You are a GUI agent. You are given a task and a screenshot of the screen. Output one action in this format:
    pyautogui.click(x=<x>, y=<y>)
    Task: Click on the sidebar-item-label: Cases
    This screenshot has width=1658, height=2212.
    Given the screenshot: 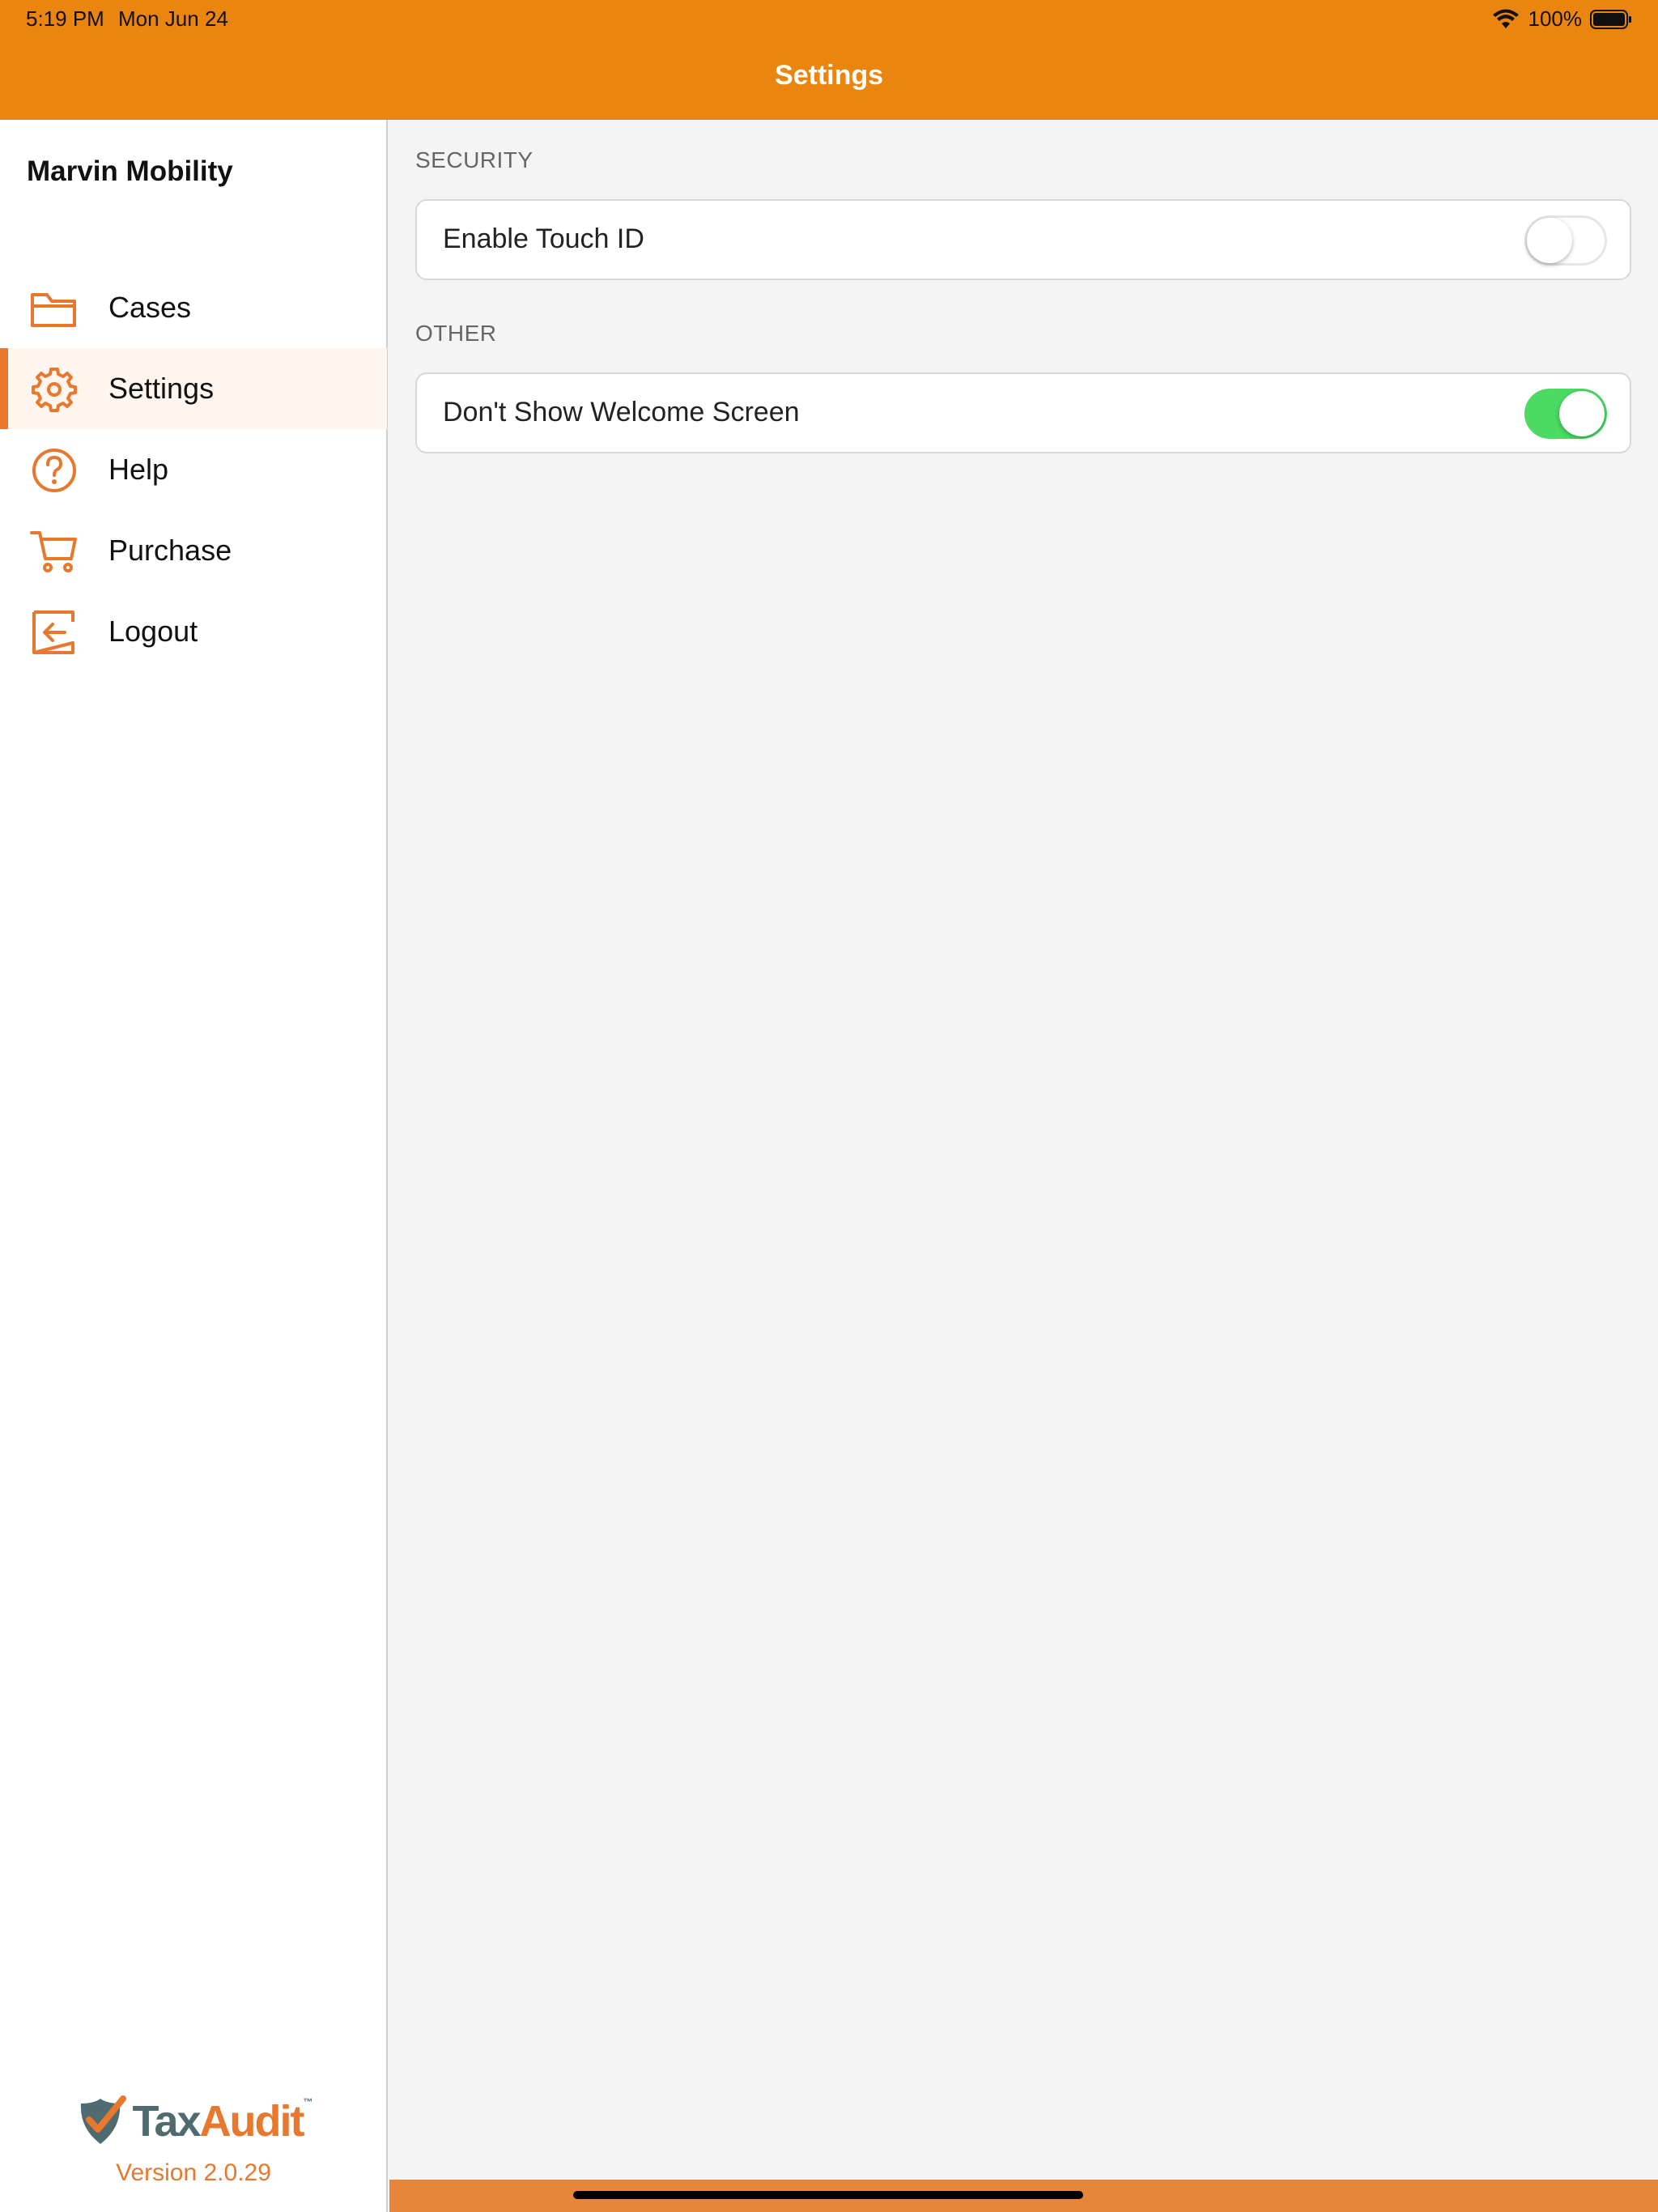 What is the action you would take?
    pyautogui.click(x=150, y=307)
    